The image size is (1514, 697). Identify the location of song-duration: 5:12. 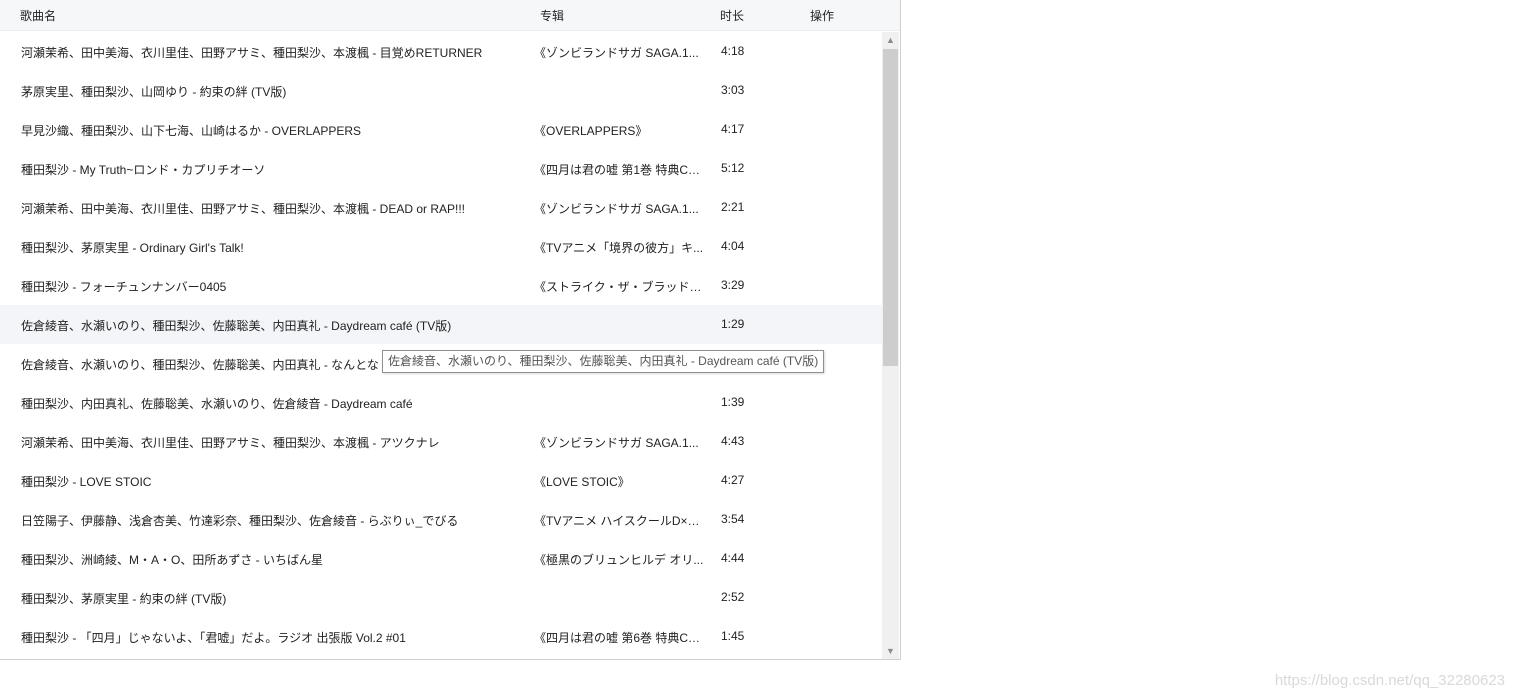
(733, 168).